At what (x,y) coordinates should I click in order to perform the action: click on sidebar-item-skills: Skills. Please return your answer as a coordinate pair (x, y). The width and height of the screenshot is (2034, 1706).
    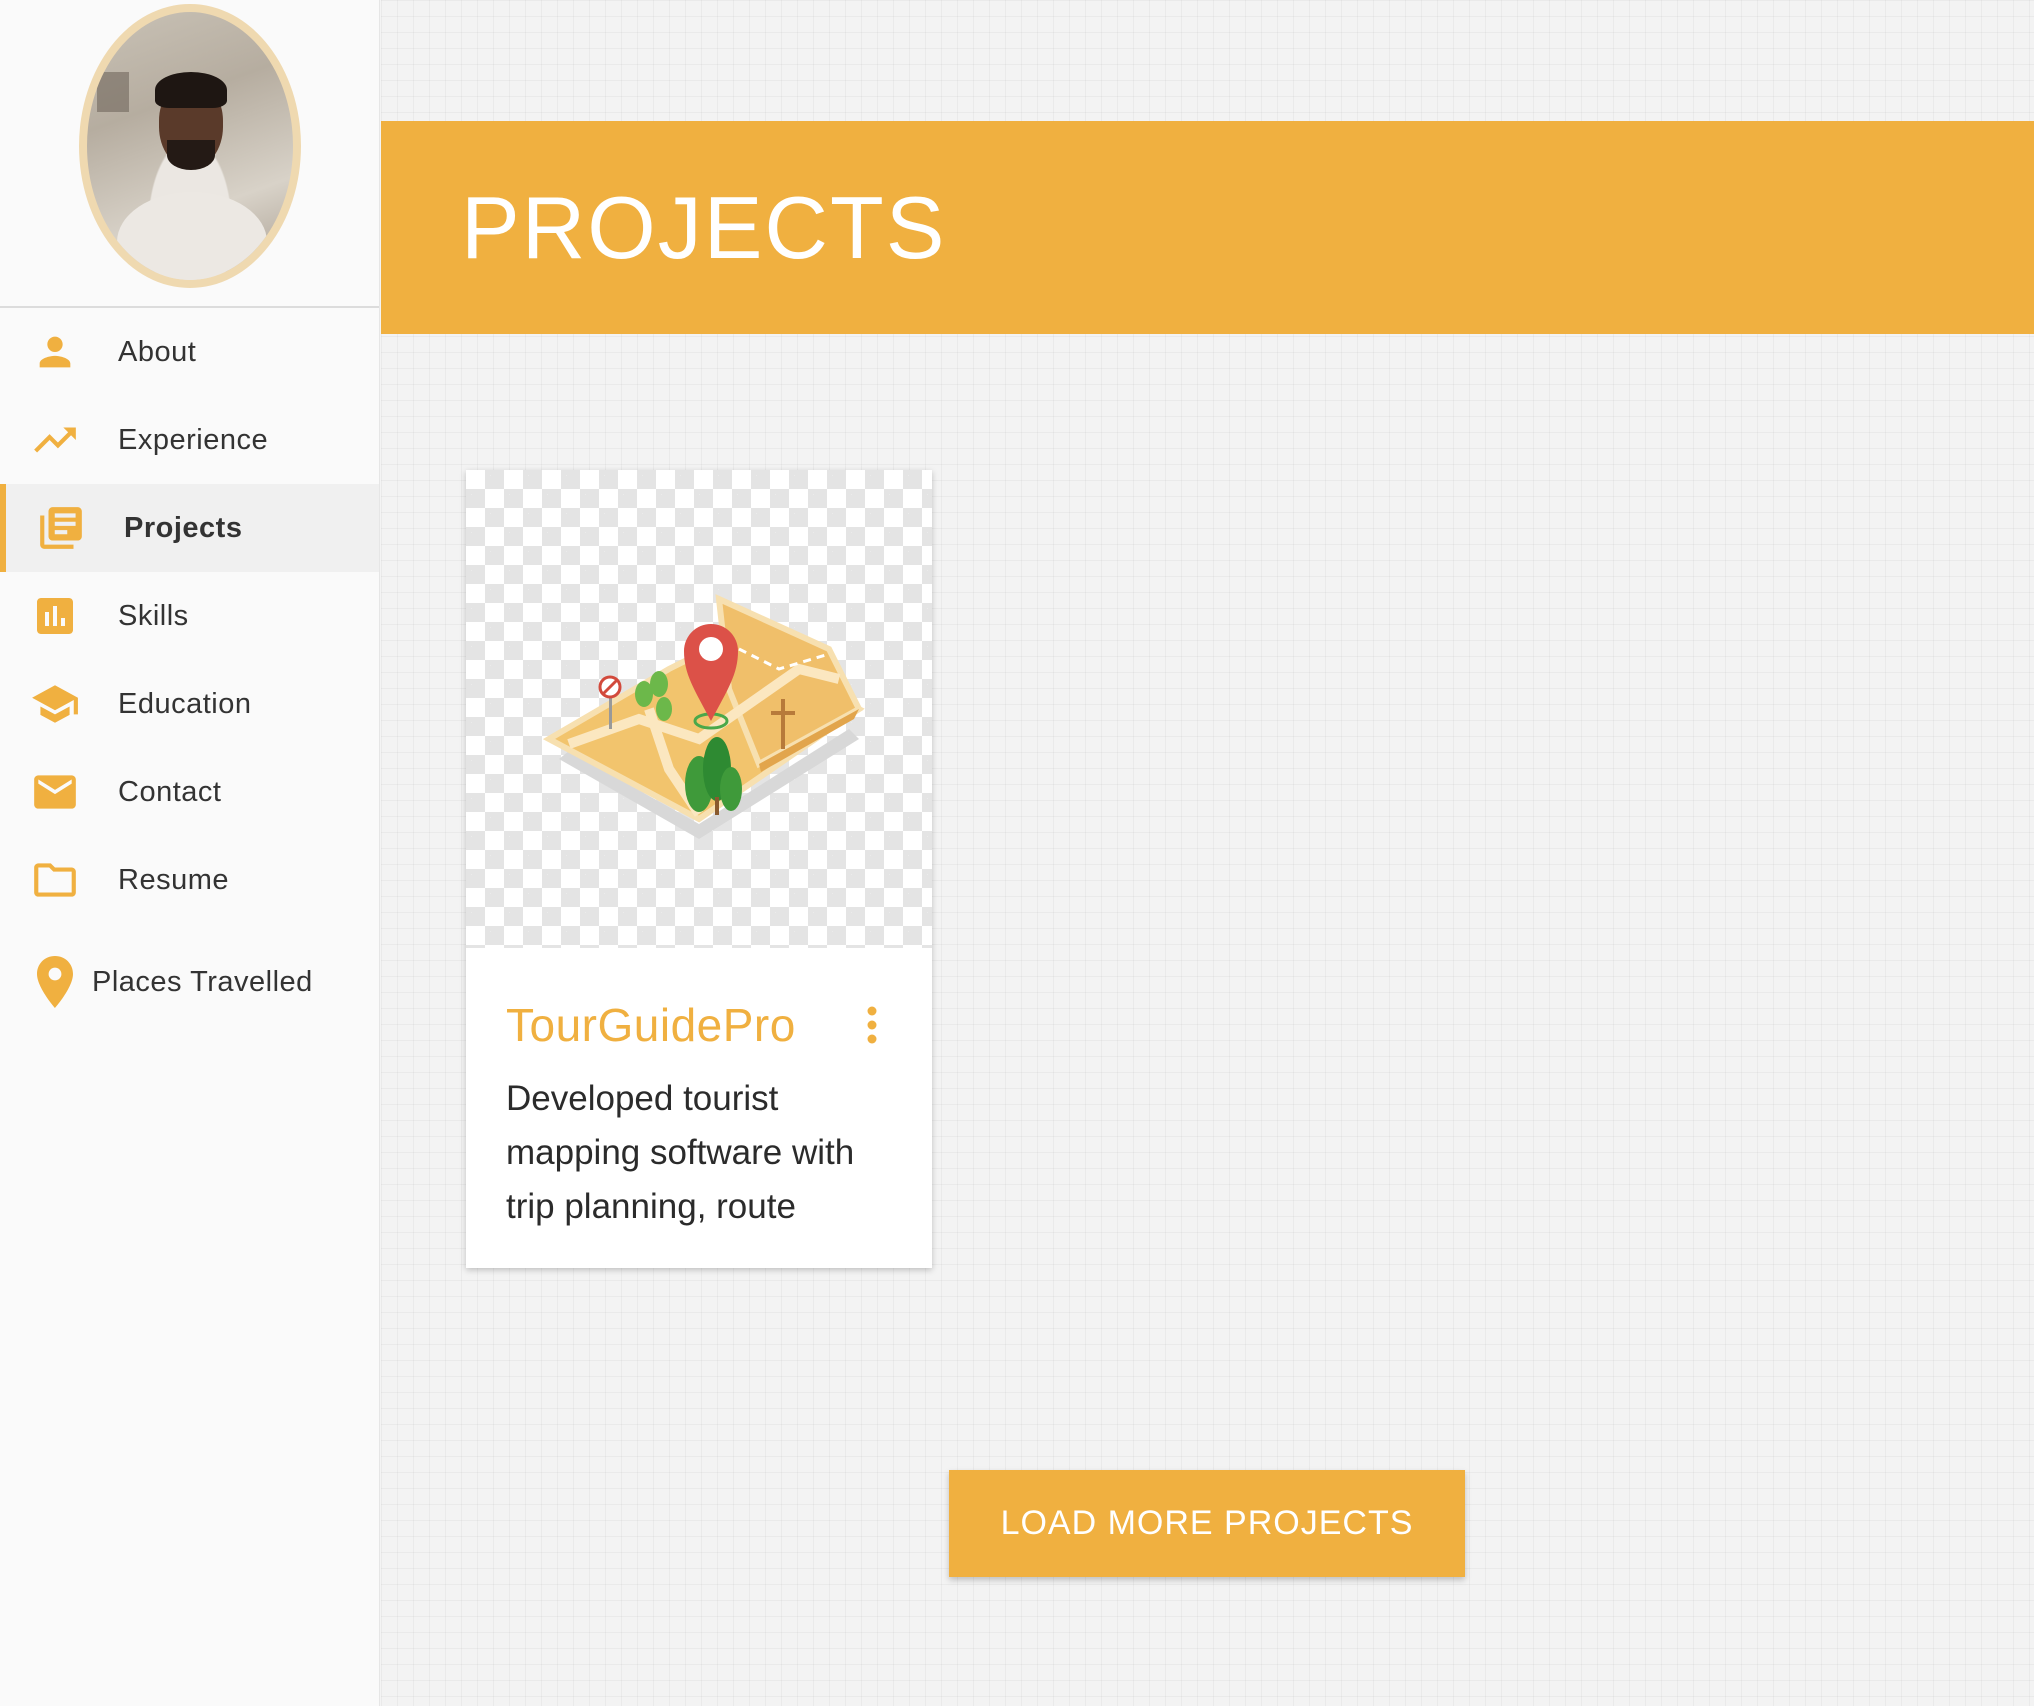
    Looking at the image, I should click on (189, 616).